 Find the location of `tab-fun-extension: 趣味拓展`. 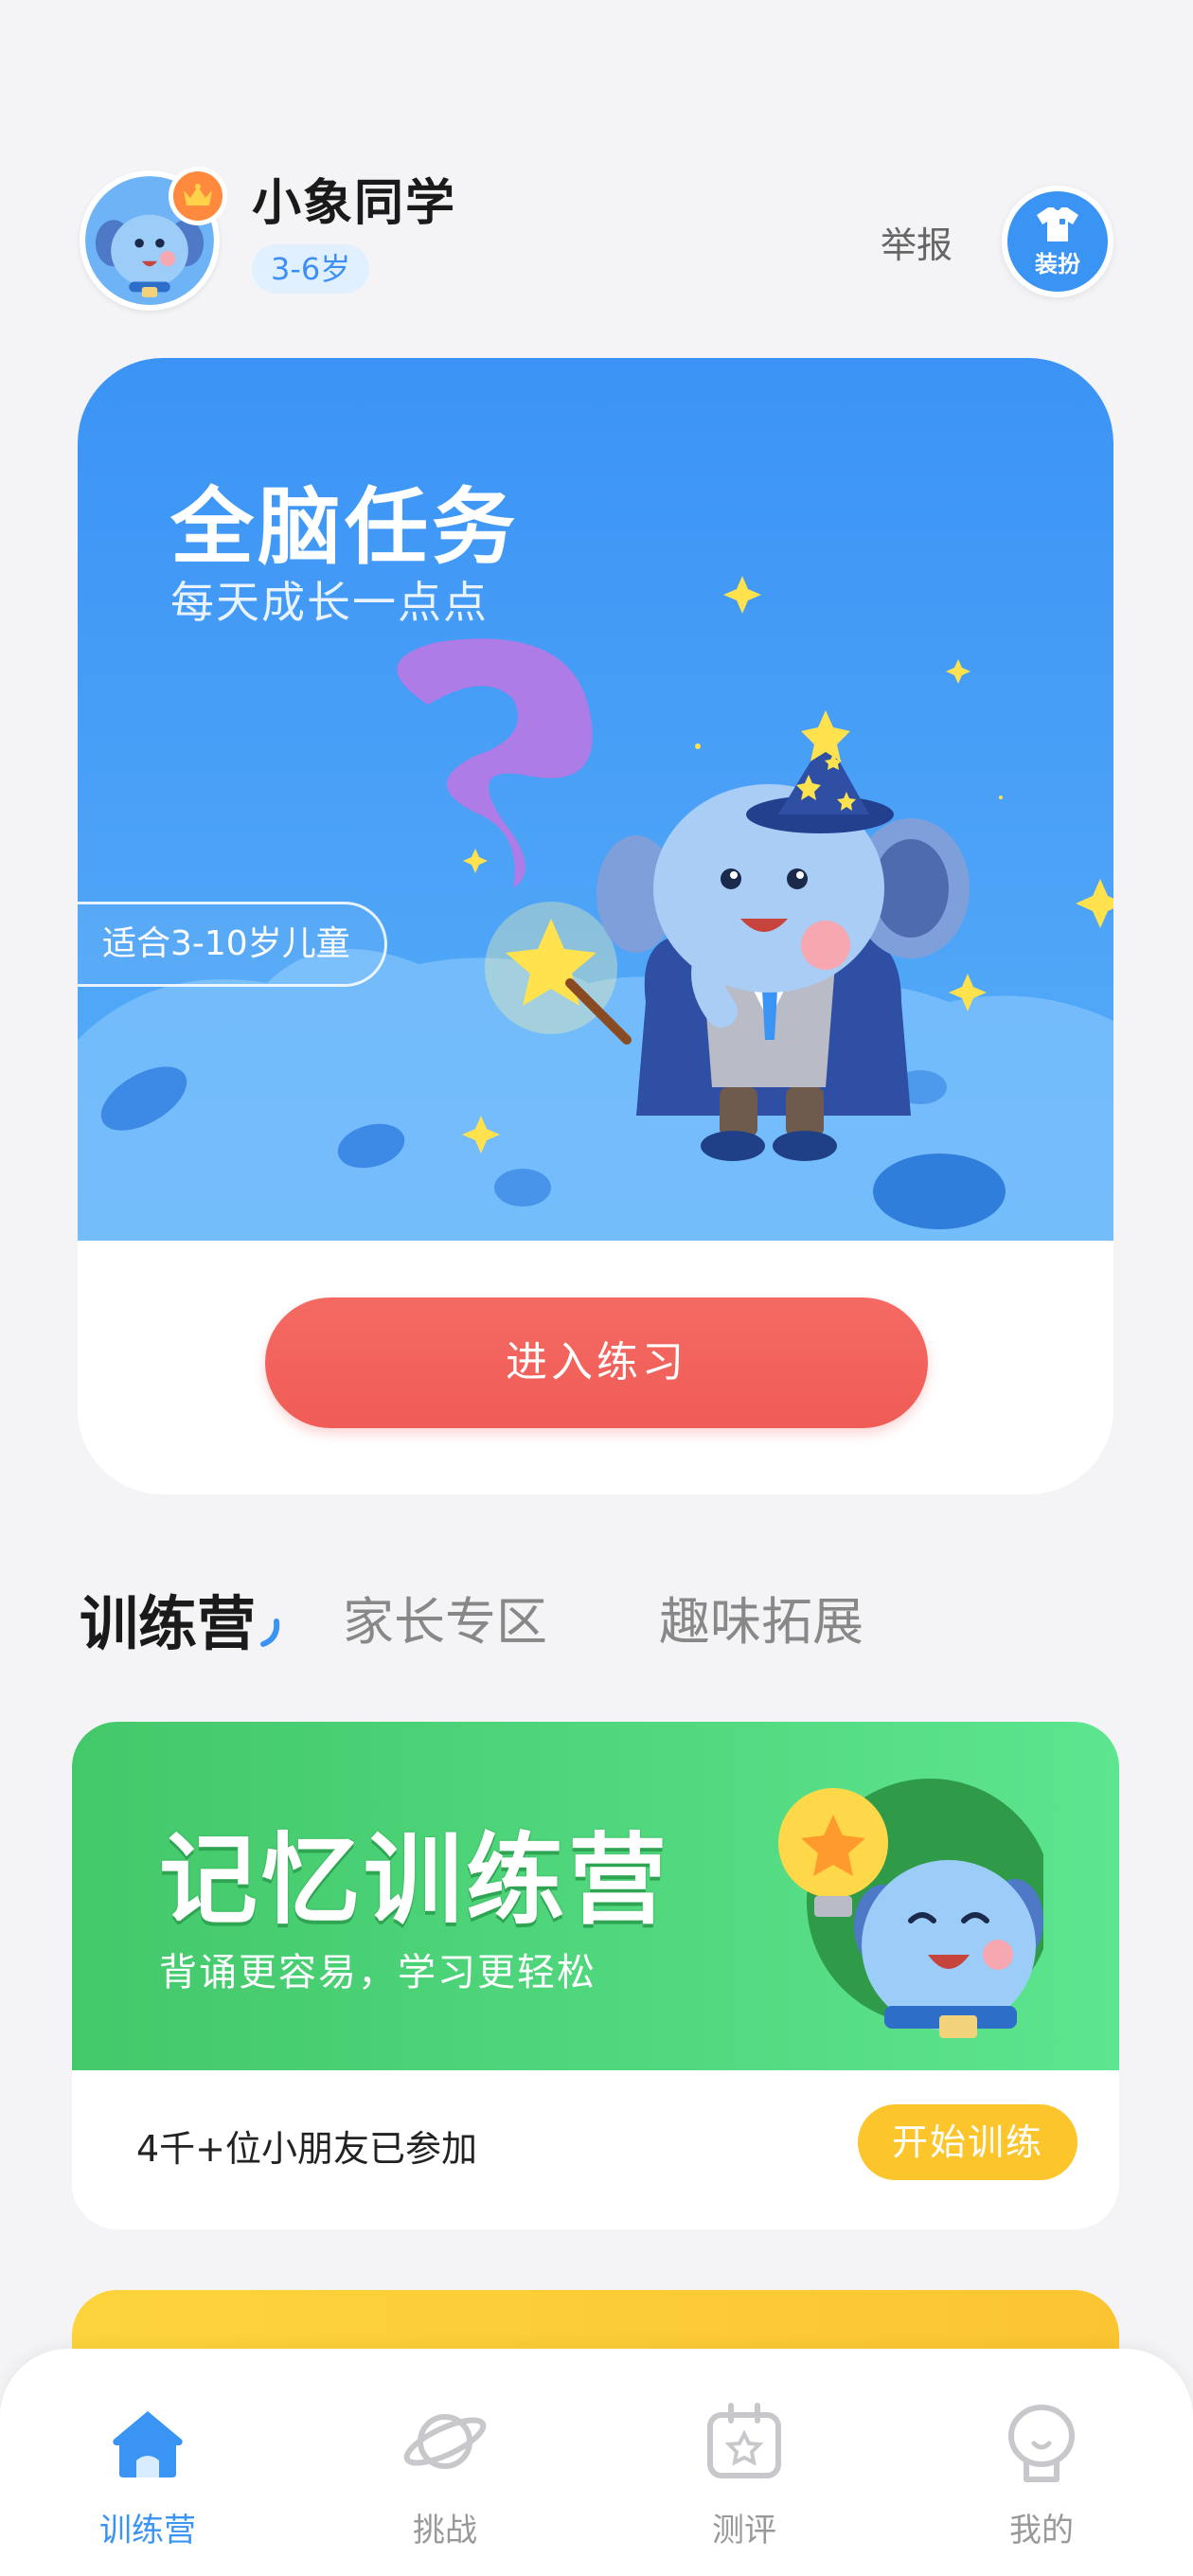

tab-fun-extension: 趣味拓展 is located at coordinates (761, 1617).